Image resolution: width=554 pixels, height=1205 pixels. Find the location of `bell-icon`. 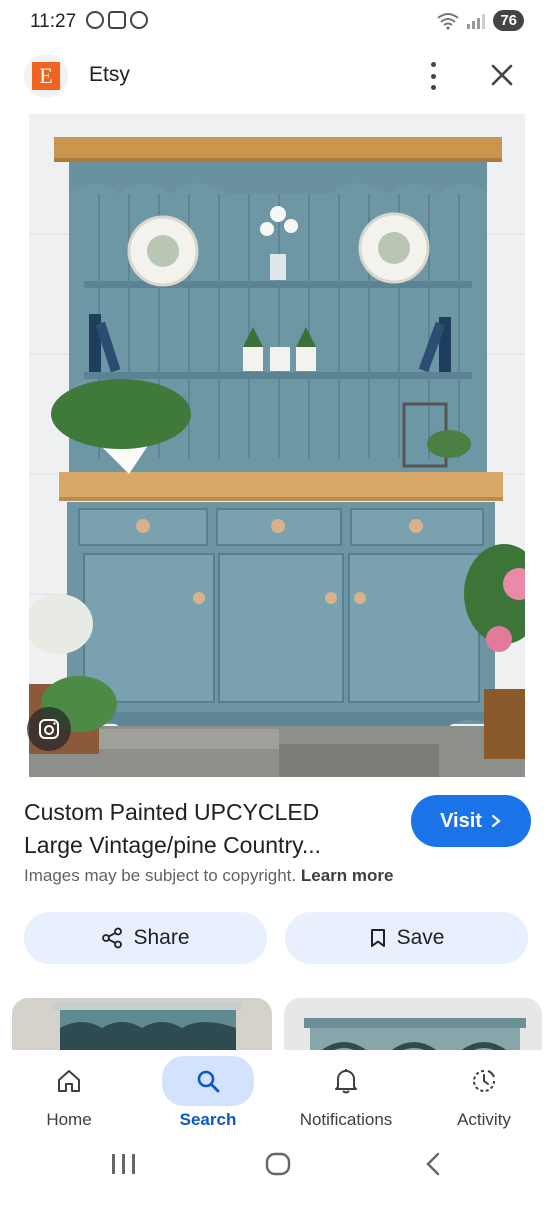

bell-icon is located at coordinates (346, 1081).